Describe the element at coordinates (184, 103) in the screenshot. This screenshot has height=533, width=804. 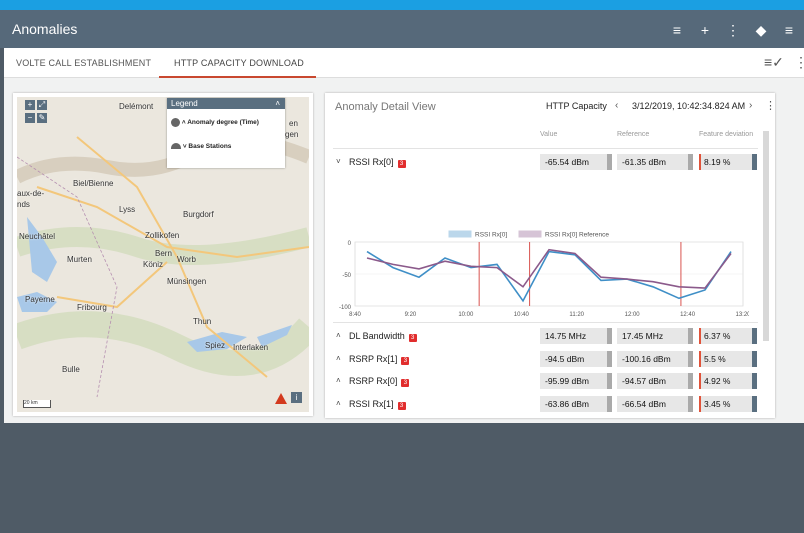
I see `legend-title: Legend` at that location.